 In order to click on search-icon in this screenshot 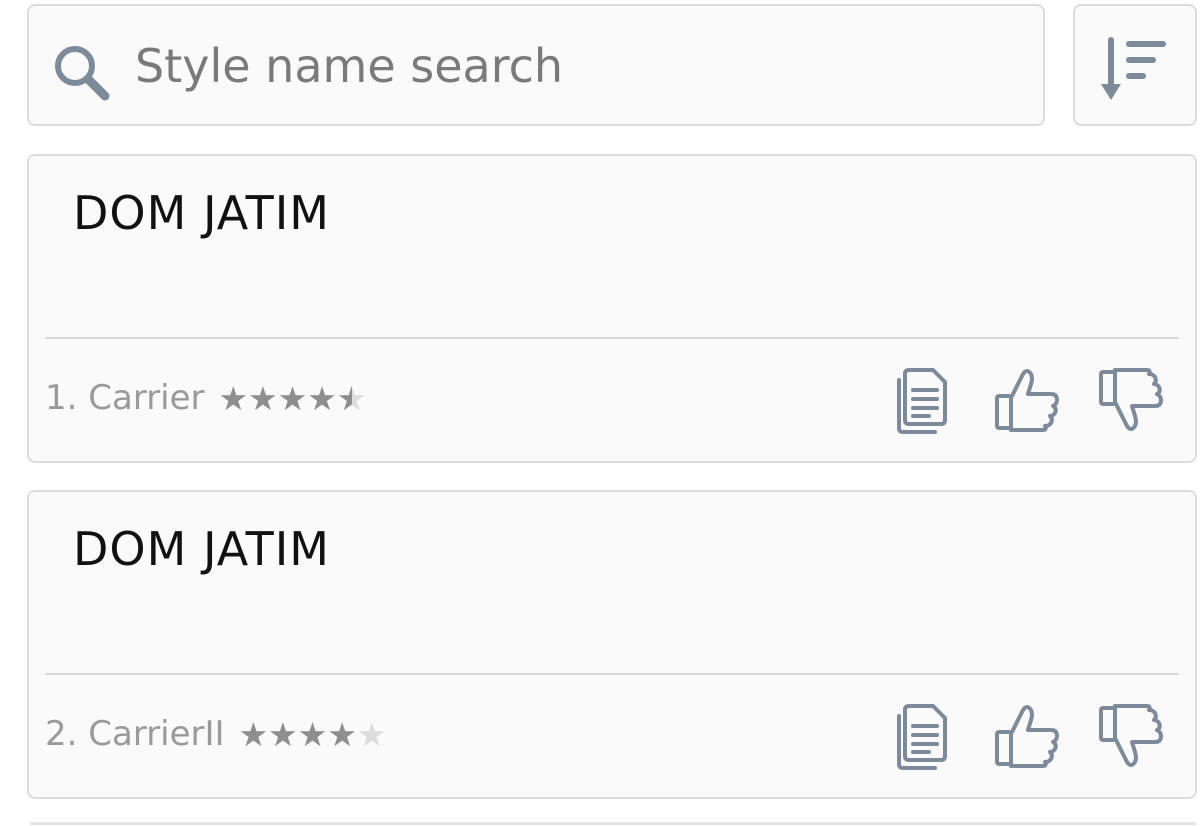, I will do `click(82, 73)`.